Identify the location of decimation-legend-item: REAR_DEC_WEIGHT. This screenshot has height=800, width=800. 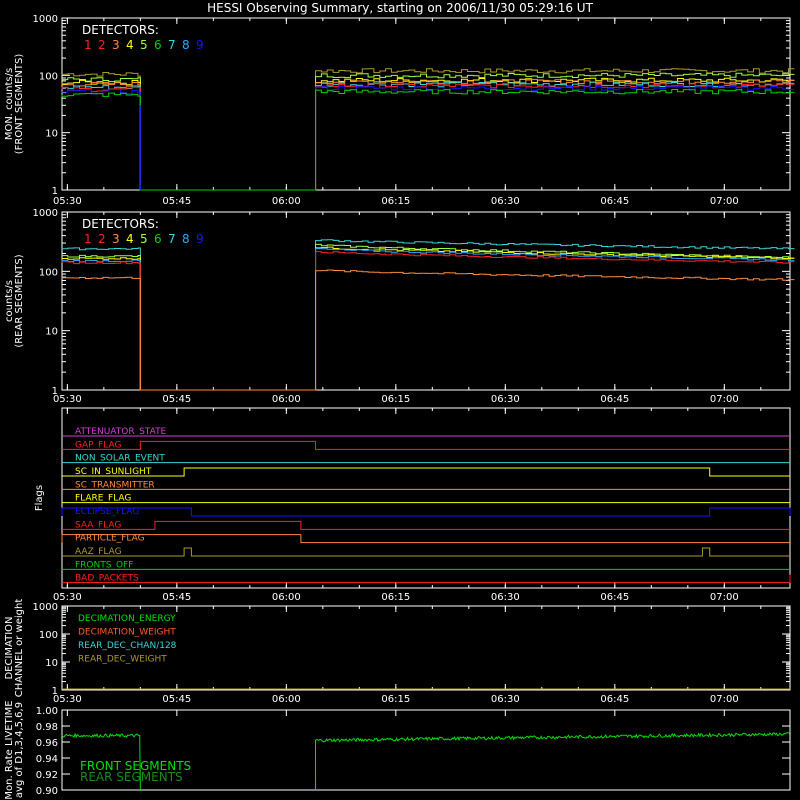
(122, 660).